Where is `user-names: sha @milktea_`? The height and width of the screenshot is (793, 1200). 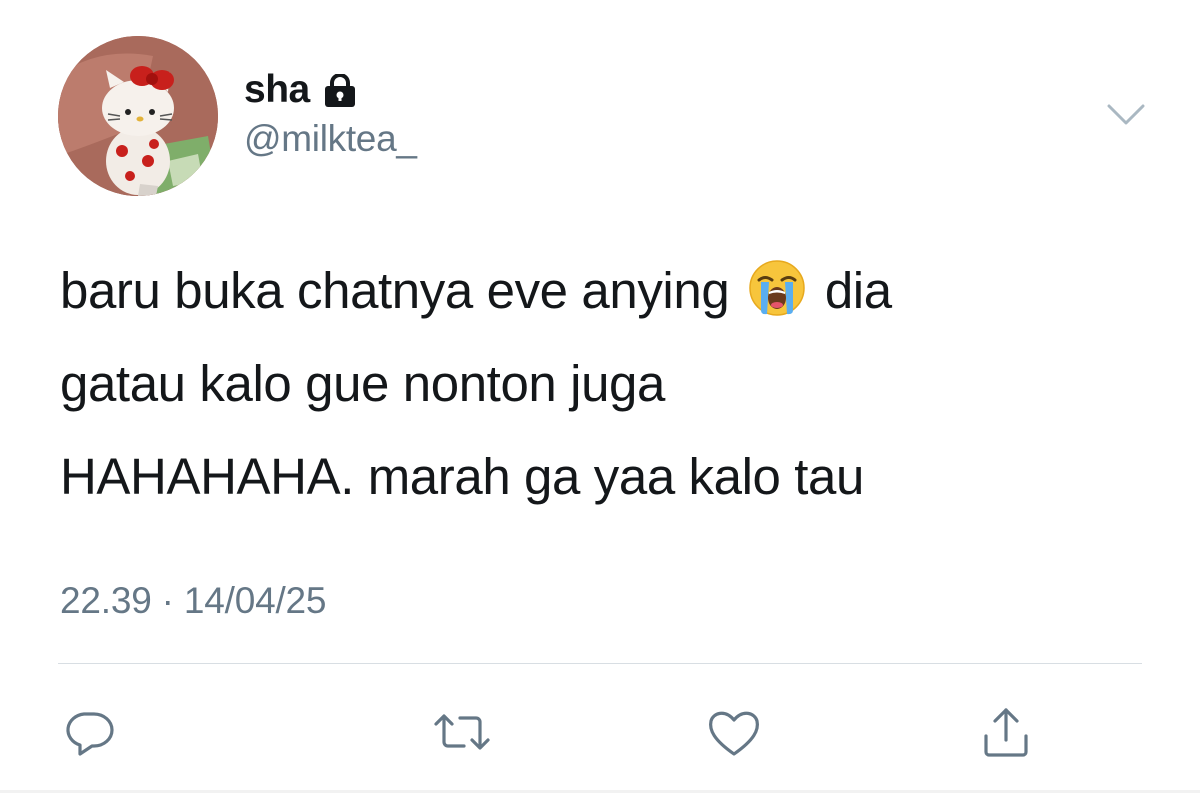
user-names: sha @milktea_ is located at coordinates (330, 113).